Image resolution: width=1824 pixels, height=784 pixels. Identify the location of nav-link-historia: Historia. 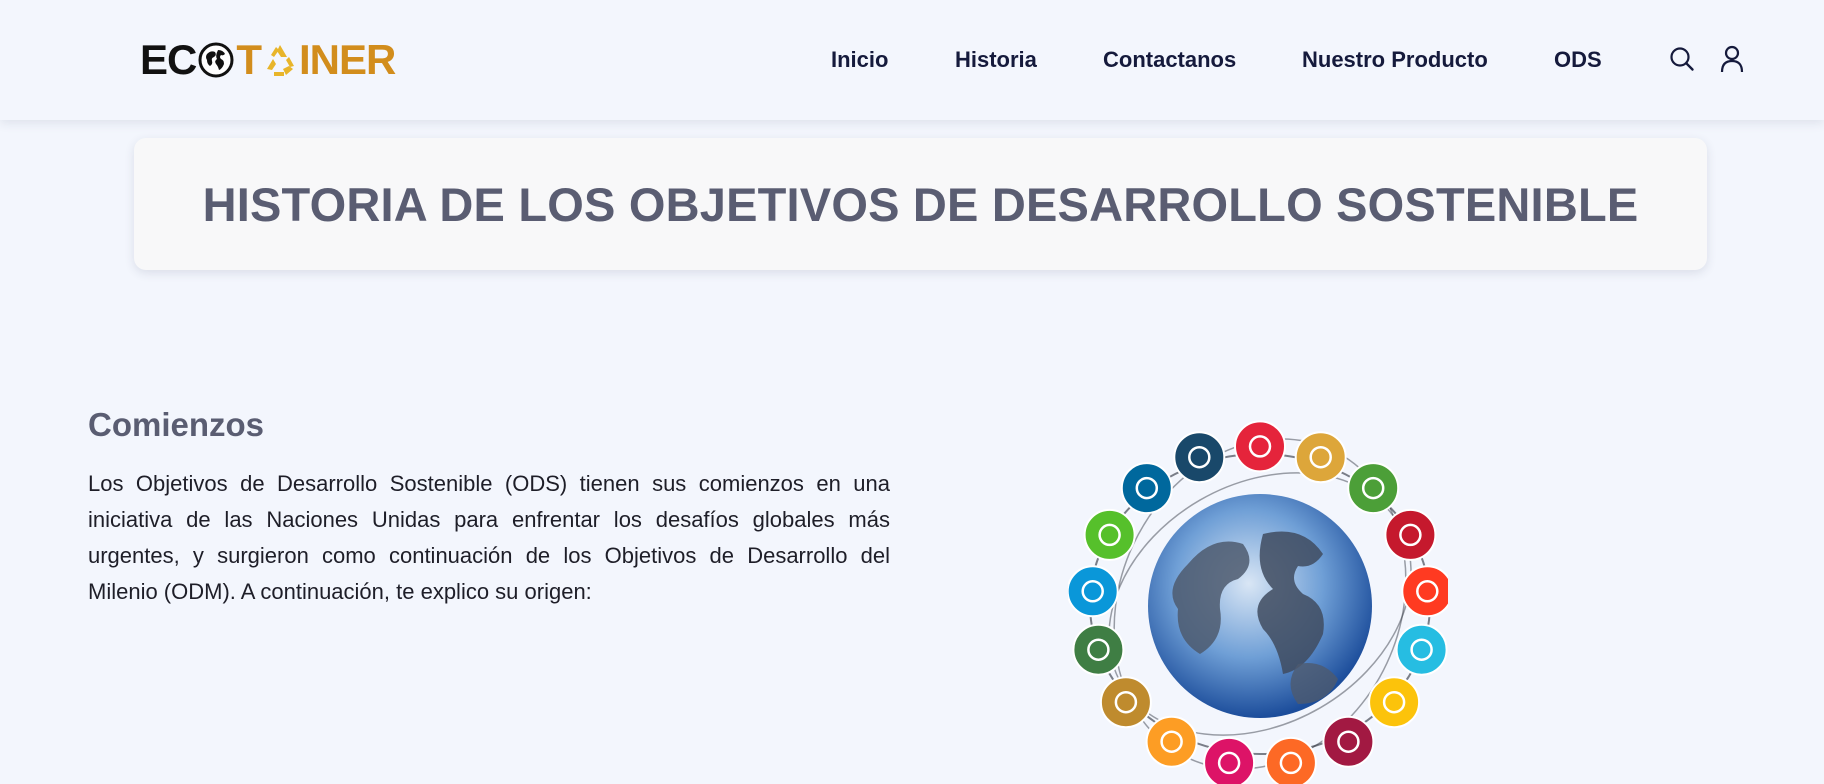
(996, 60).